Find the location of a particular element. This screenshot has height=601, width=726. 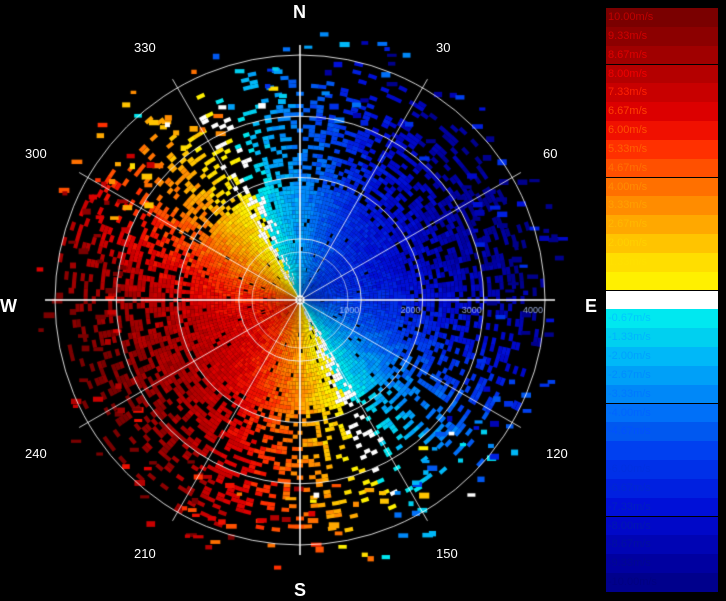

colorbar-row: -10.00m/s is located at coordinates (663, 582).